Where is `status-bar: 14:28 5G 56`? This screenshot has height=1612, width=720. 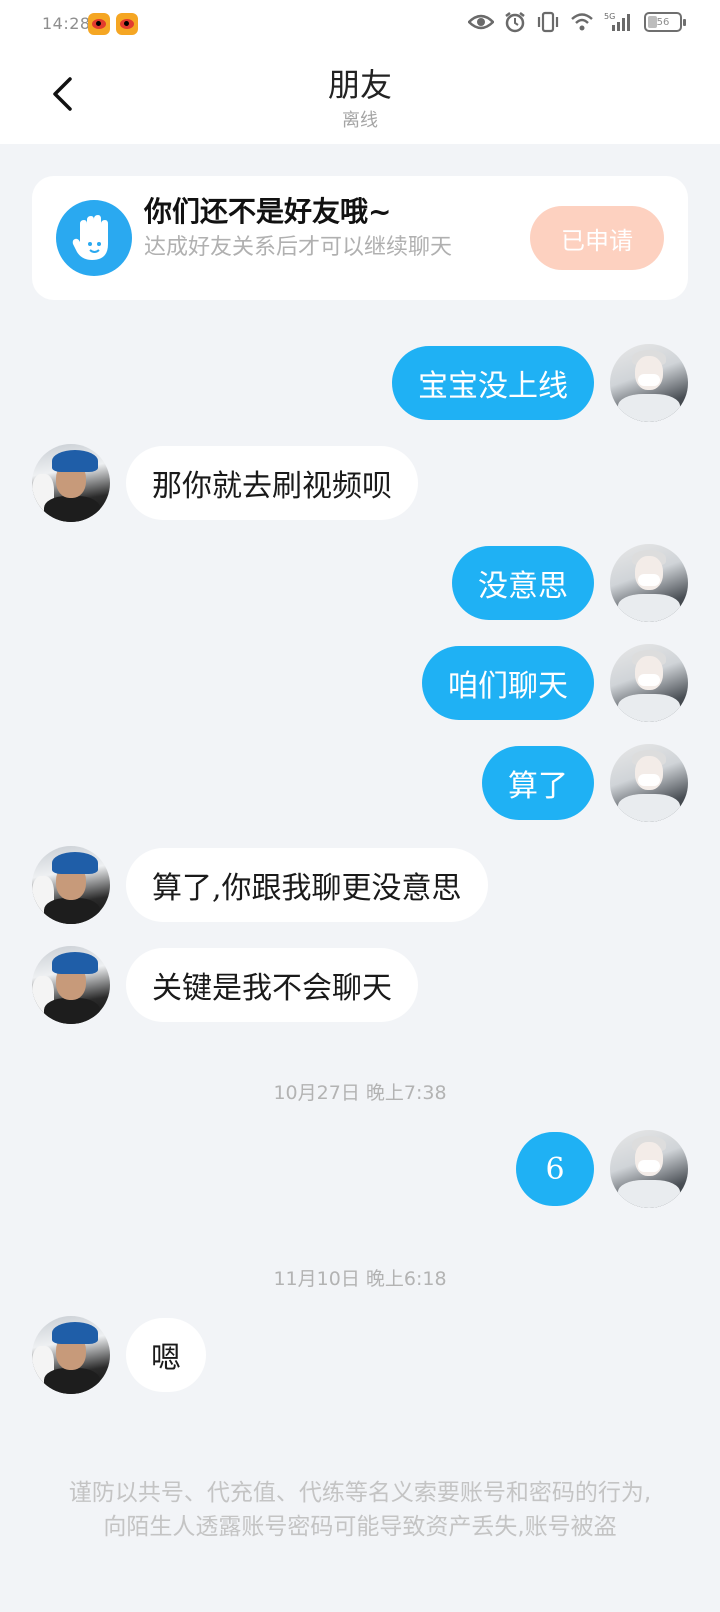 status-bar: 14:28 5G 56 is located at coordinates (360, 25).